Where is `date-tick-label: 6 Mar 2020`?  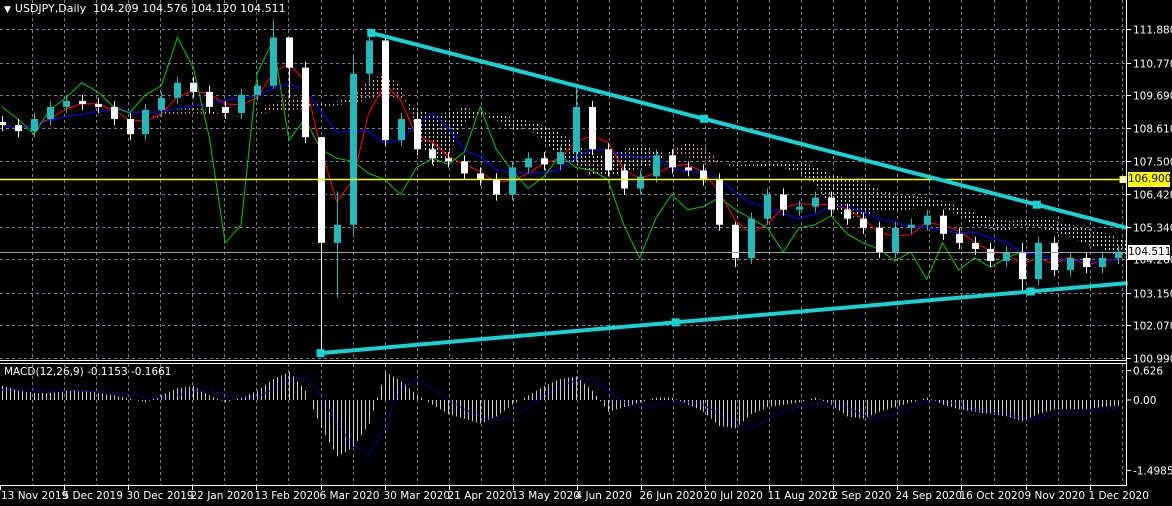
date-tick-label: 6 Mar 2020 is located at coordinates (350, 496).